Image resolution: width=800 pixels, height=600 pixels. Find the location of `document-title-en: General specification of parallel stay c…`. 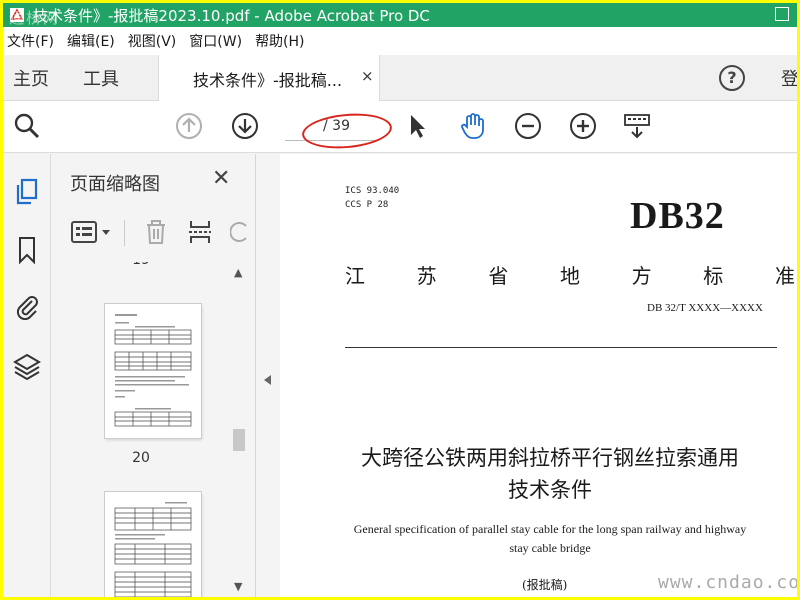

document-title-en: General specification of parallel stay c… is located at coordinates (550, 539).